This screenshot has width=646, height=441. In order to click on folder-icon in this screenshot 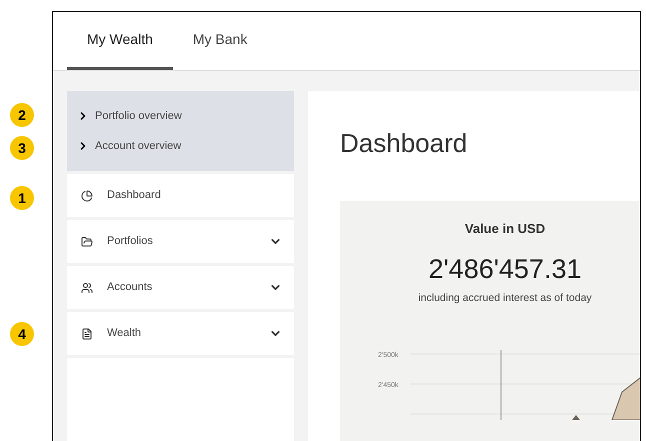, I will do `click(87, 242)`.